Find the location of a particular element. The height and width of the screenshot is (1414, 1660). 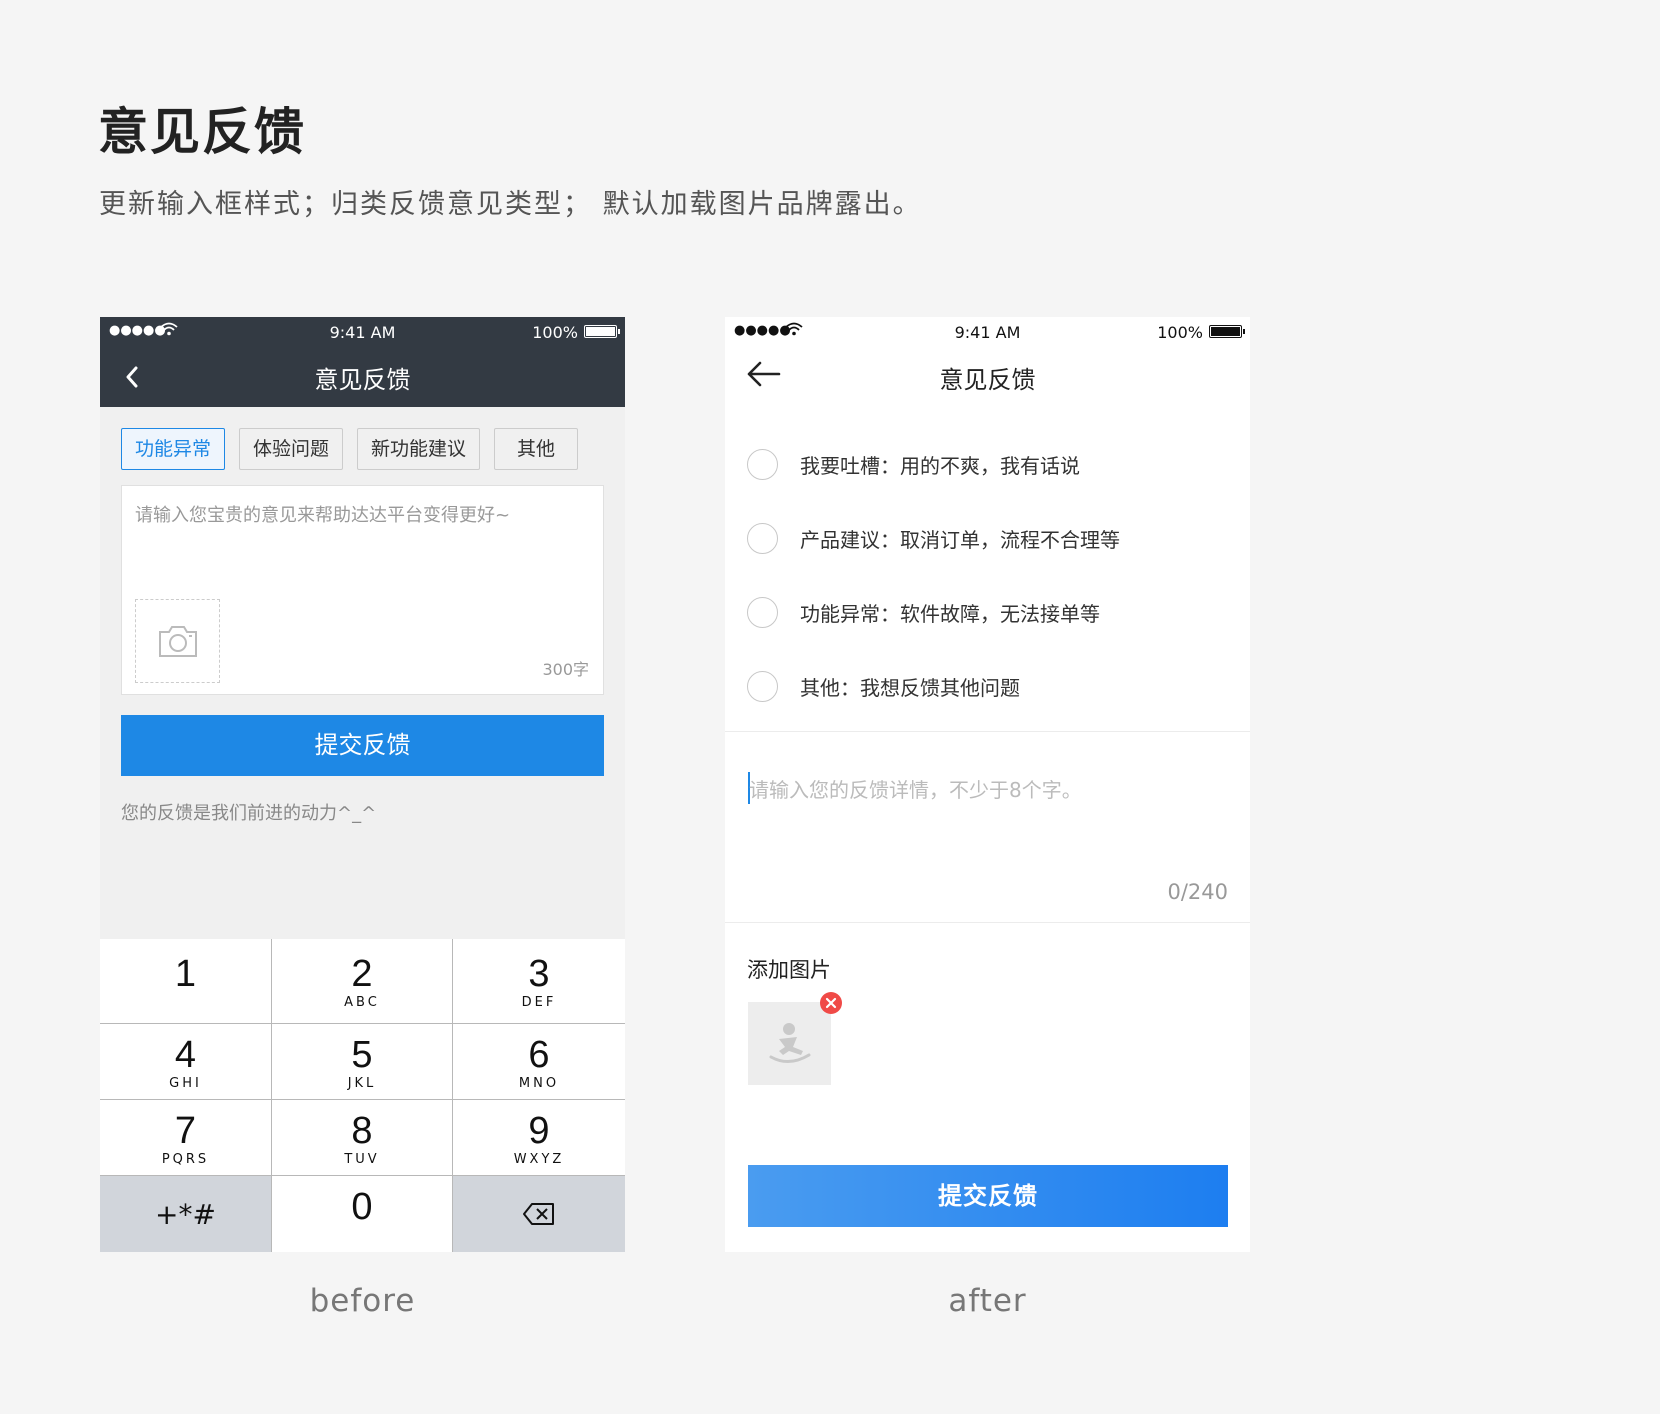

after-header: ●●●●● 9:41 AM 100% 意见反馈 is located at coordinates (987, 362).